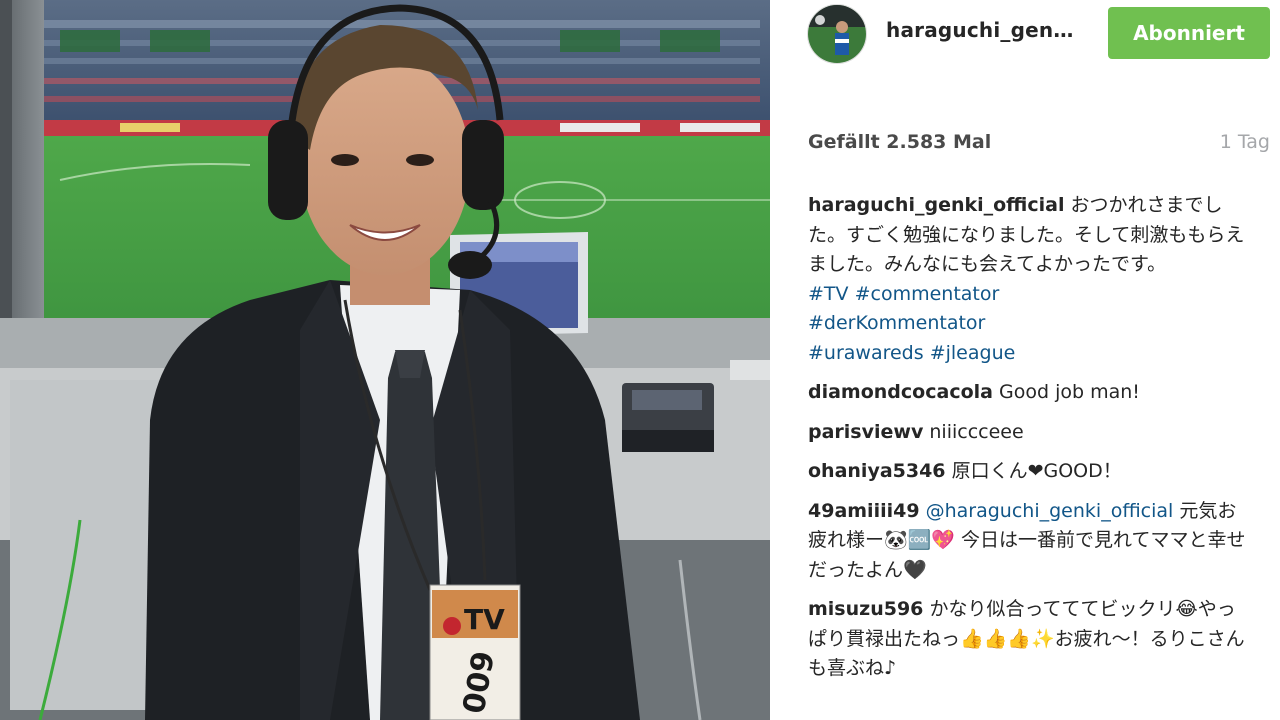 The height and width of the screenshot is (720, 1280). I want to click on hashtag: #TV, so click(828, 294).